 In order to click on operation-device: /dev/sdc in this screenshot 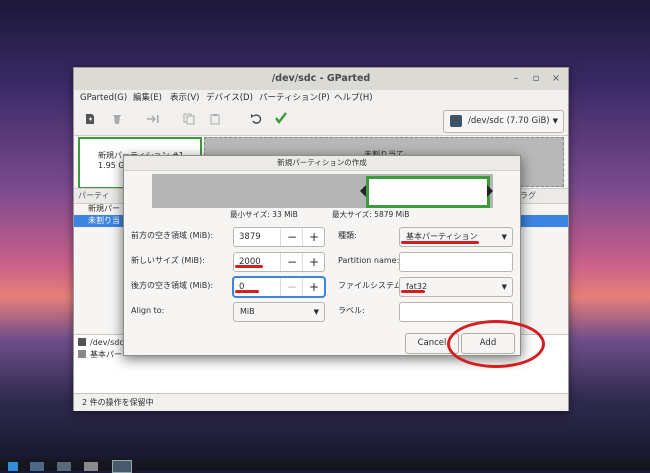, I will do `click(107, 342)`.